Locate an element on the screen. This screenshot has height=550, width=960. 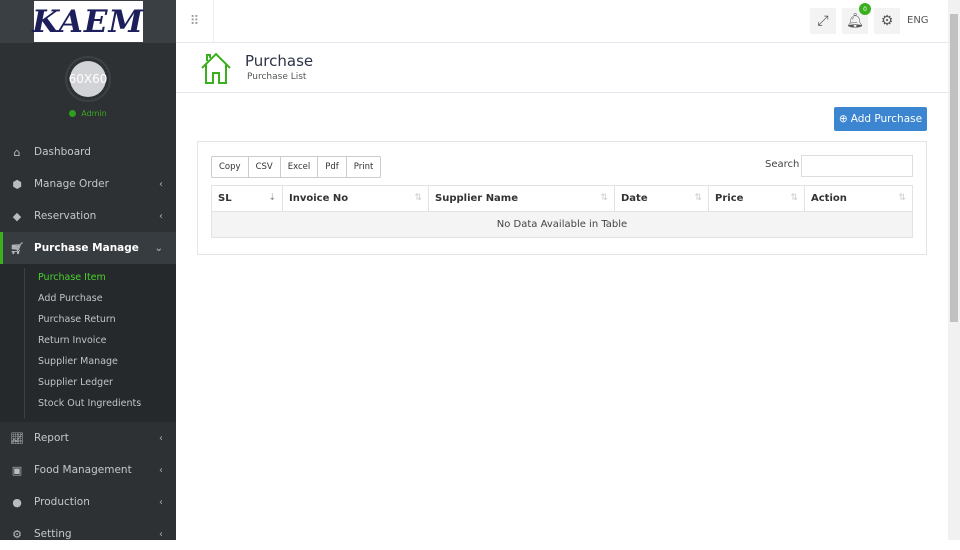
column-label: Invoice No is located at coordinates (319, 198).